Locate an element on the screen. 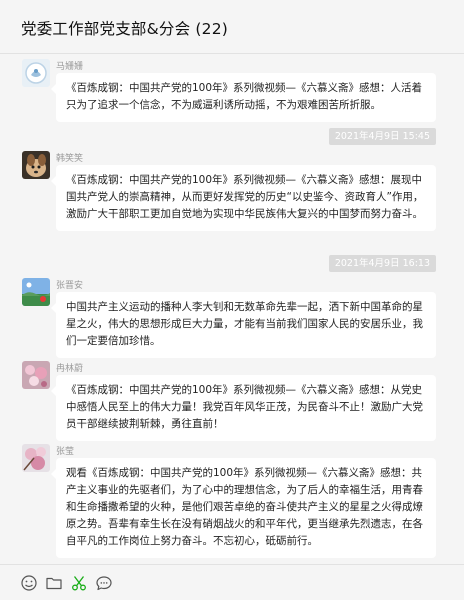 The image size is (464, 600). timestamp: 2021年4月9日 15:45 is located at coordinates (382, 136).